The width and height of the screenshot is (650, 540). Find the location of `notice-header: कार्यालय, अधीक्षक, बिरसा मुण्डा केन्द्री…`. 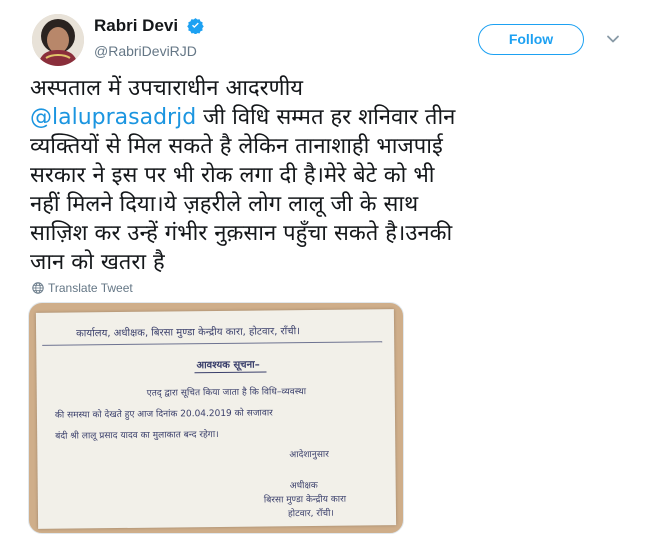

notice-header: कार्यालय, अधीक्षक, बिरसा मुण्डा केन्द्री… is located at coordinates (188, 333).